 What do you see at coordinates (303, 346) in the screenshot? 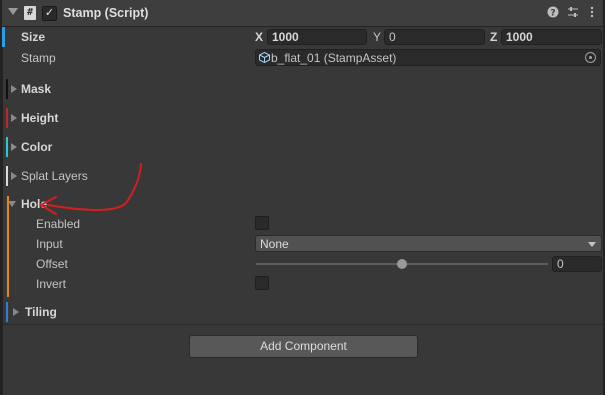
I see `add-component-button: Add Component` at bounding box center [303, 346].